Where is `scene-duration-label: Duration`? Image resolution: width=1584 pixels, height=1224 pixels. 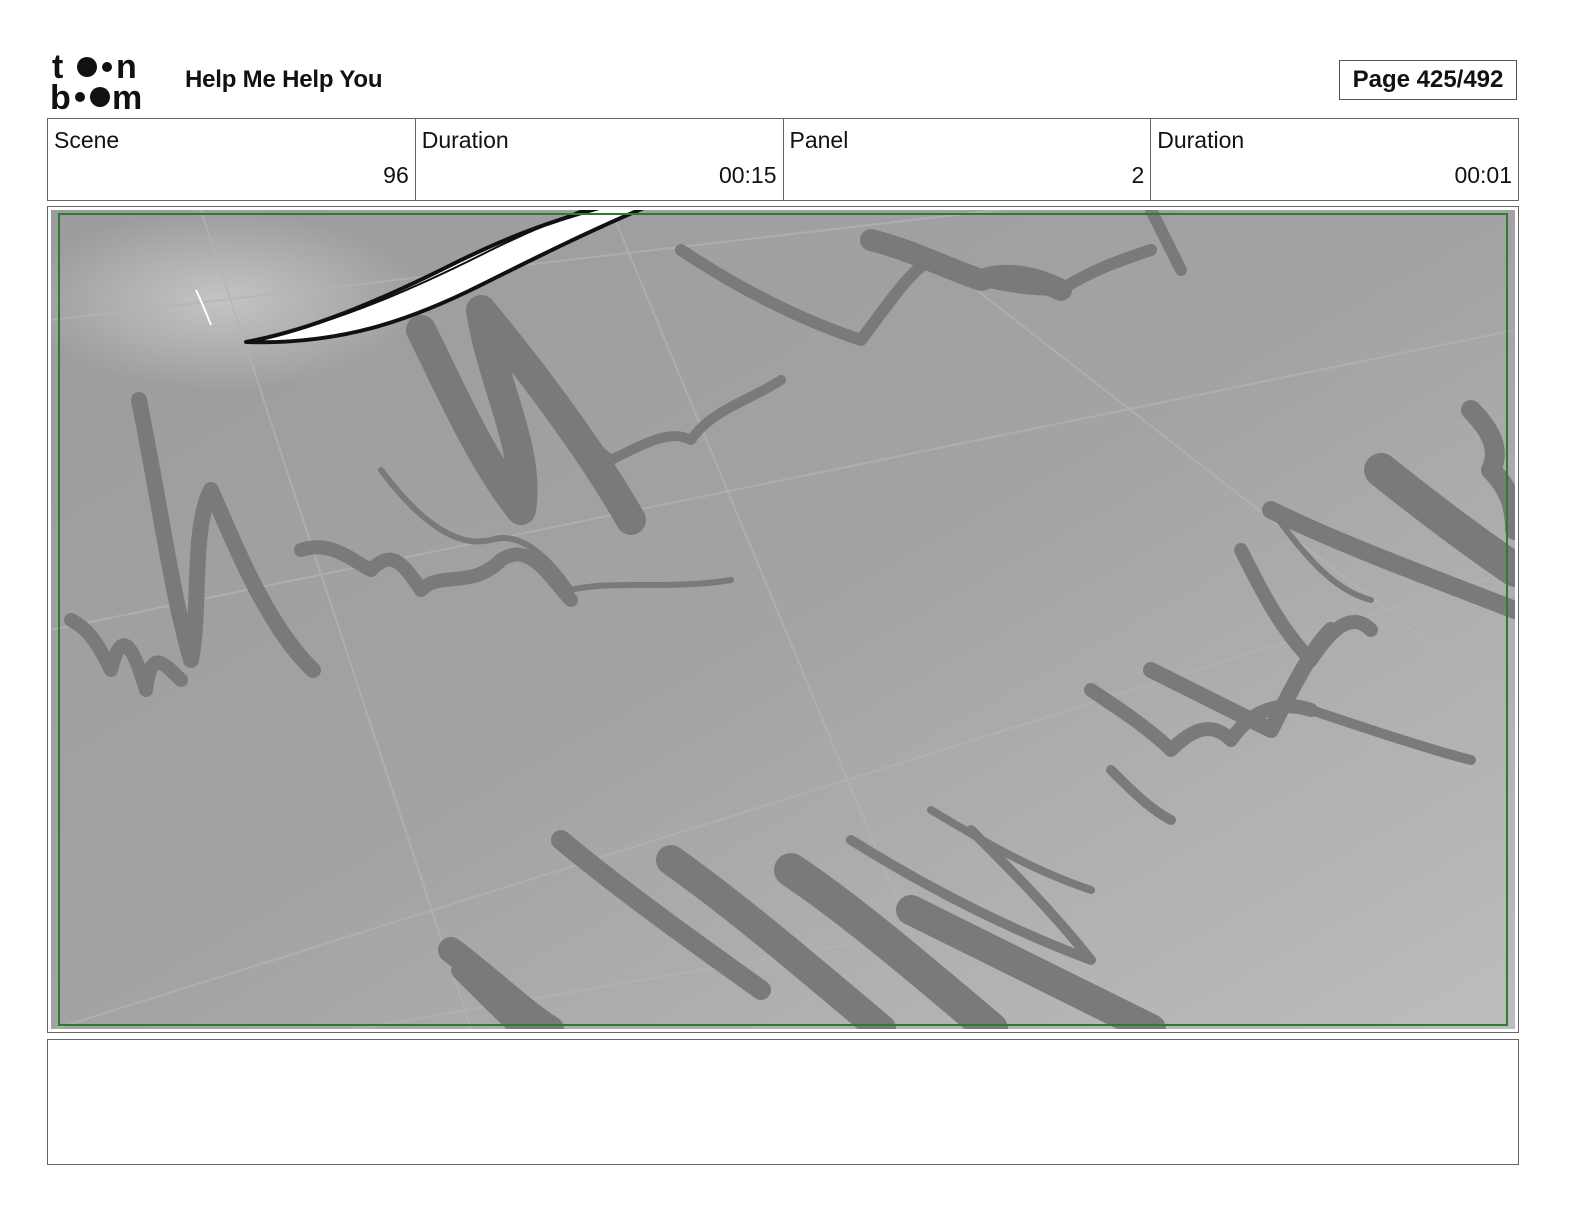 scene-duration-label: Duration is located at coordinates (465, 140).